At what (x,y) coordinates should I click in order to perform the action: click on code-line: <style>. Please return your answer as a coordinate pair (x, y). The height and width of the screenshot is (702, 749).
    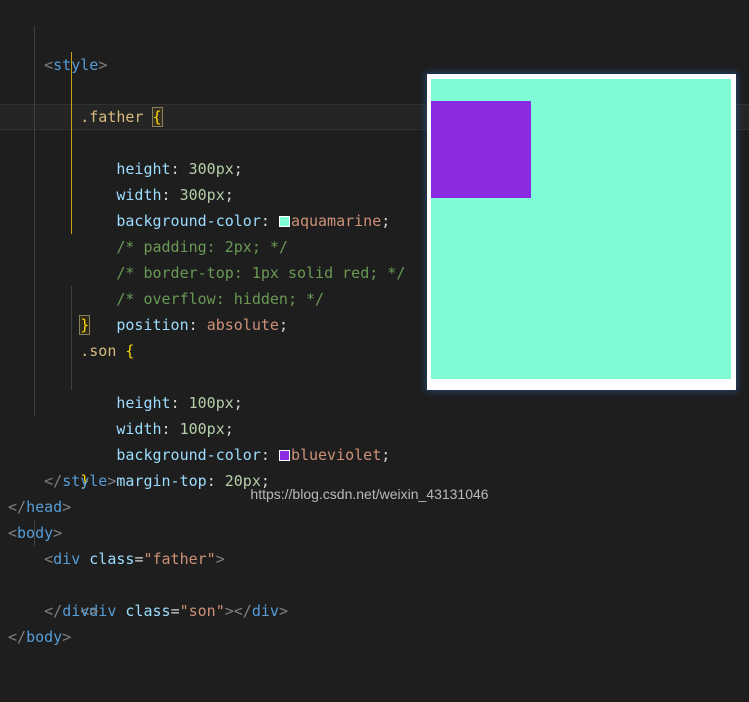
    Looking at the image, I should click on (374, 37).